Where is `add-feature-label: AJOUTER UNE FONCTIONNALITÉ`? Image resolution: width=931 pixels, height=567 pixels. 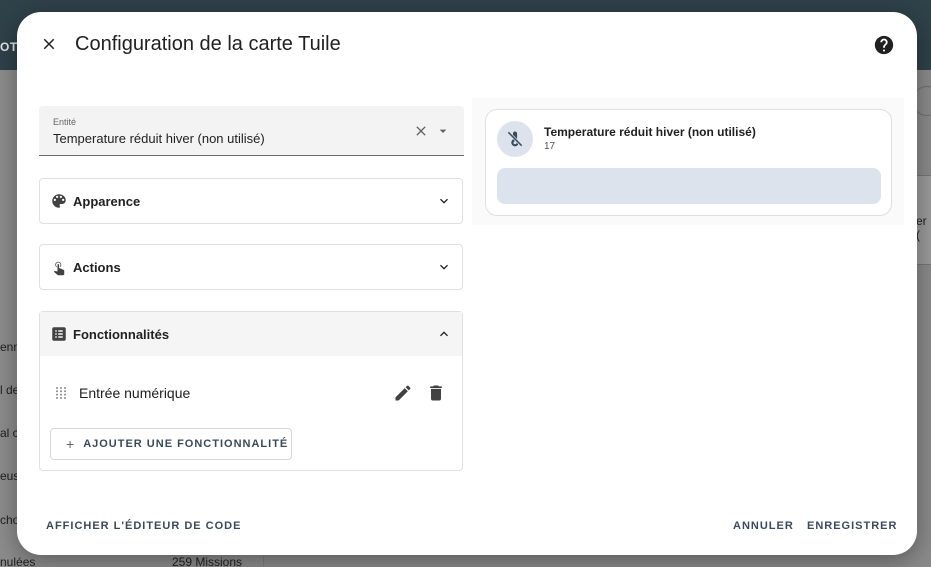 add-feature-label: AJOUTER UNE FONCTIONNALITÉ is located at coordinates (186, 444).